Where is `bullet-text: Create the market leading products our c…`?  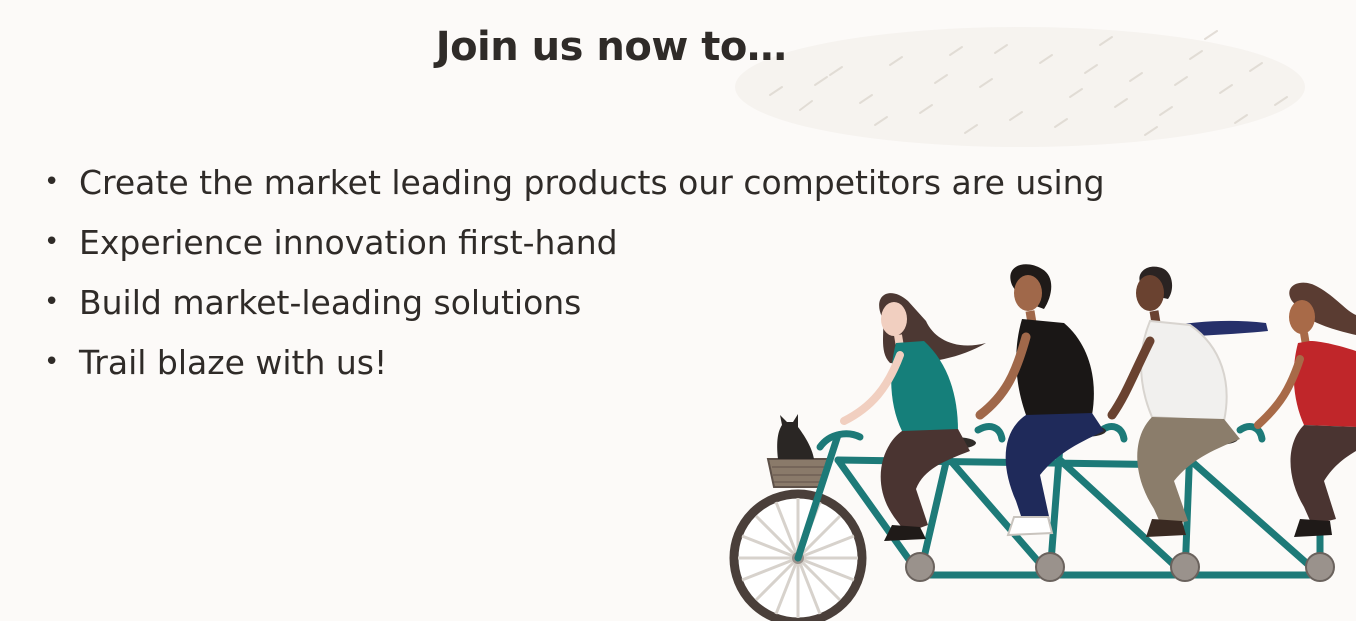
bullet-text: Create the market leading products our c… is located at coordinates (592, 182).